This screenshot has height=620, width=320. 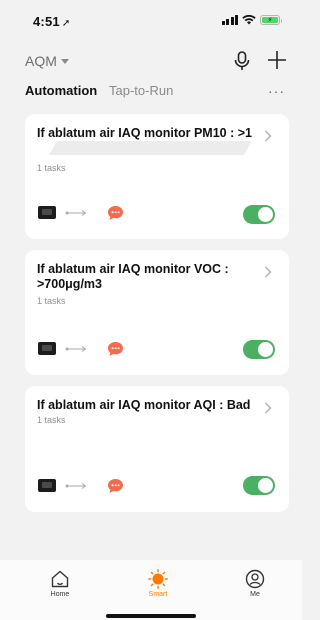 I want to click on home-indicator, so click(x=151, y=616).